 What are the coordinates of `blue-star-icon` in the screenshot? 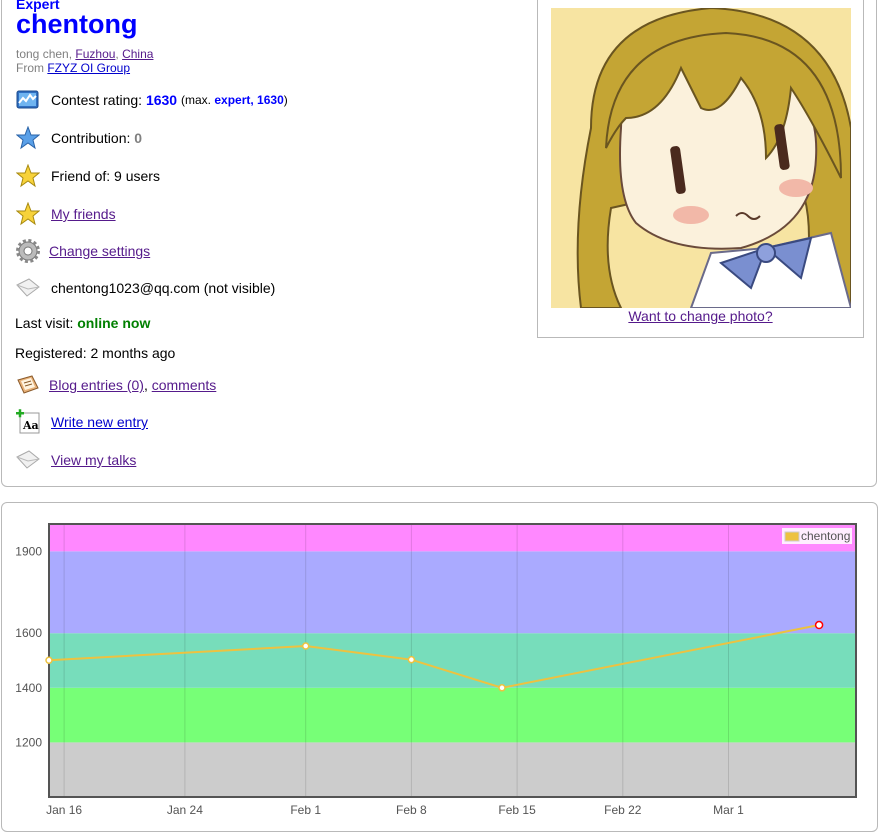 It's located at (28, 138).